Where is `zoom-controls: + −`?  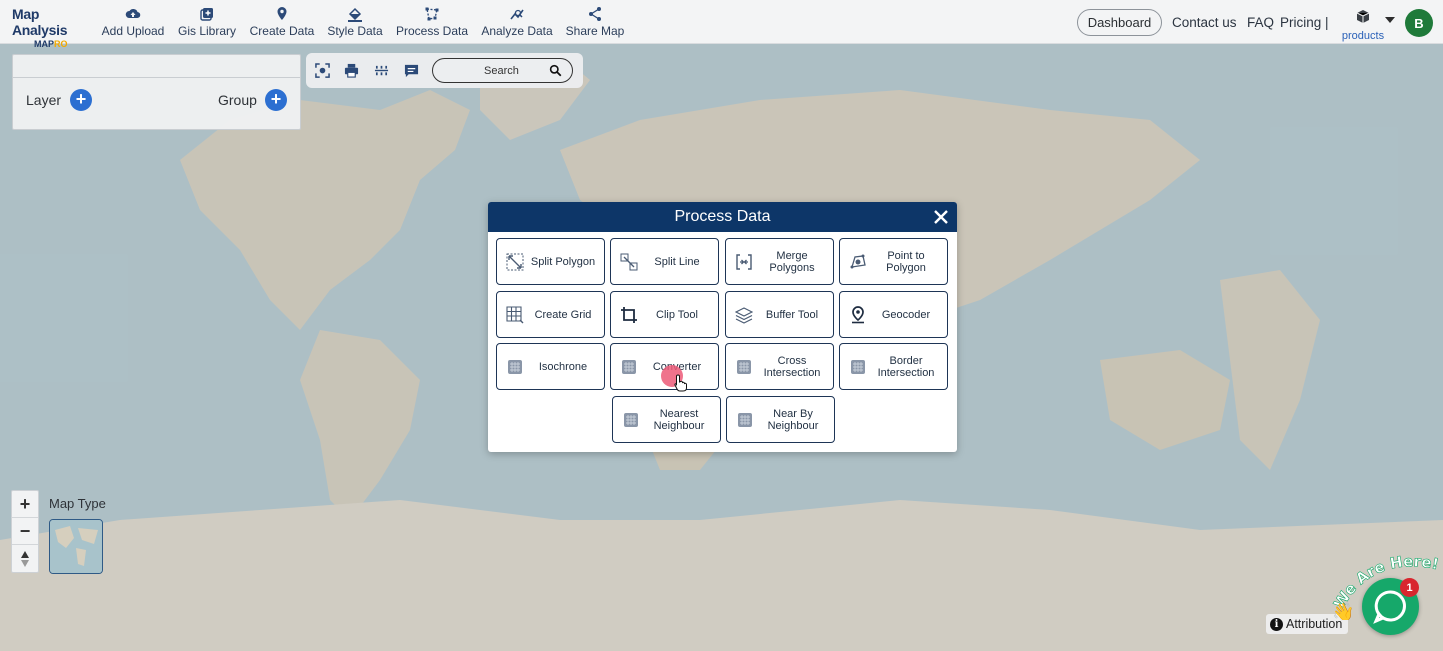 zoom-controls: + − is located at coordinates (25, 531).